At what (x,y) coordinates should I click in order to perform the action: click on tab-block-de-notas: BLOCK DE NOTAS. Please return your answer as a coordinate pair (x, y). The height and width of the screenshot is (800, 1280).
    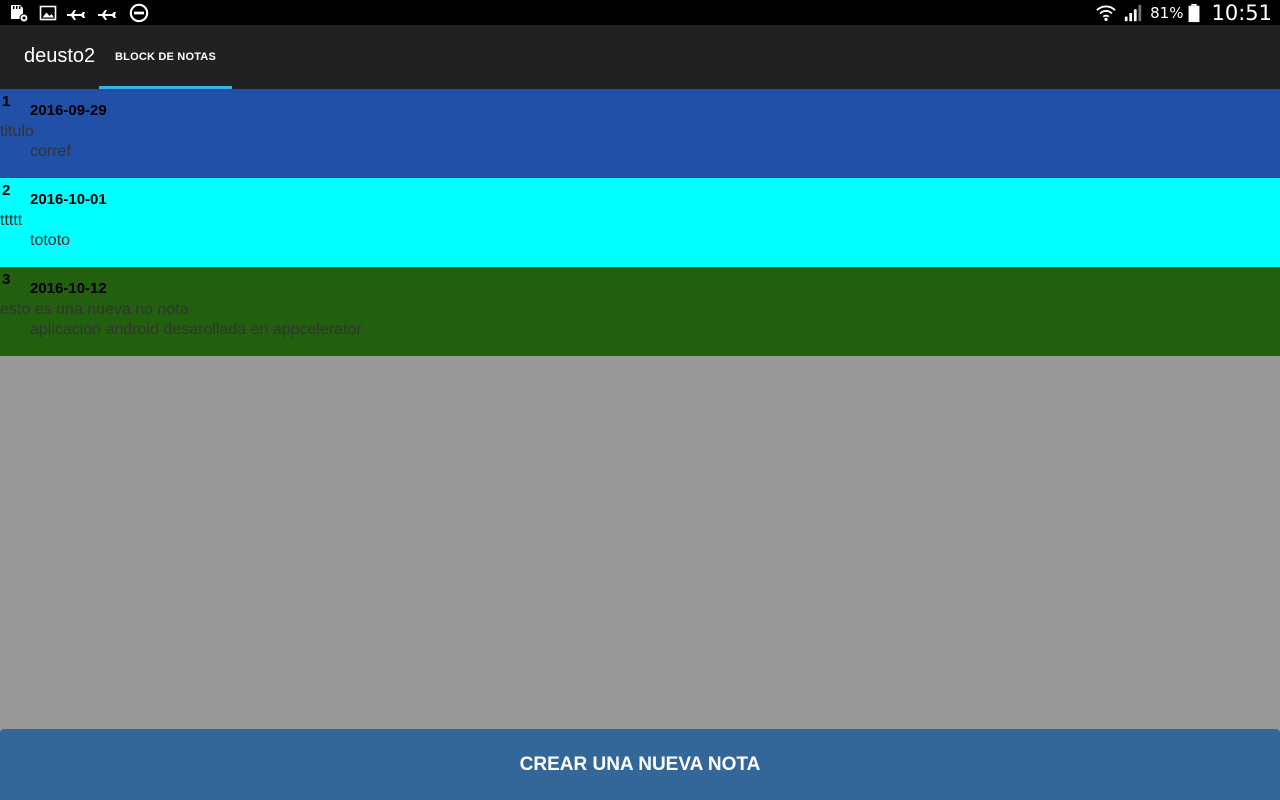
    Looking at the image, I should click on (165, 57).